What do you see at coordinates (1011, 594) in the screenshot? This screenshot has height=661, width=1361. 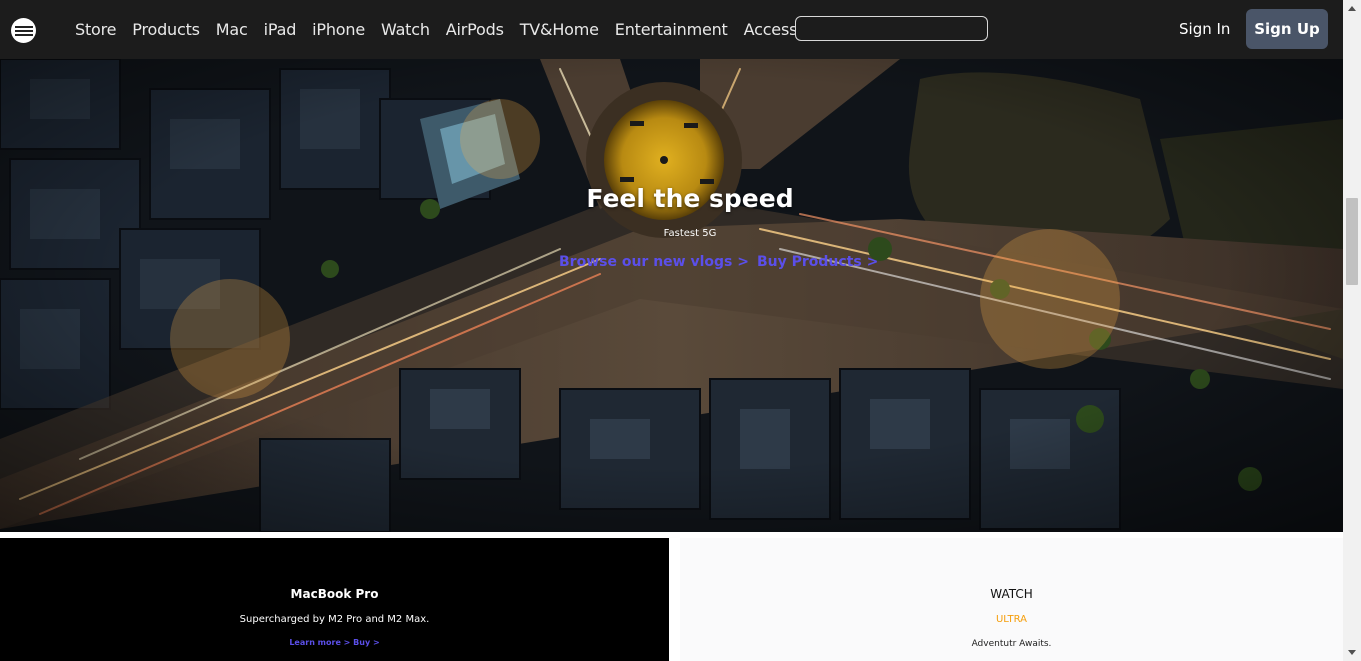 I see `watch-title: WATCH` at bounding box center [1011, 594].